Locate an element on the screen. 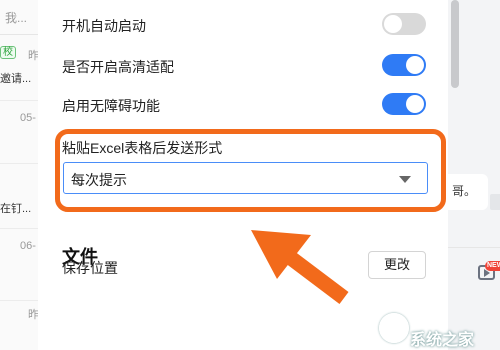 The height and width of the screenshot is (350, 500). watermark-text: 系统之家 is located at coordinates (442, 340).